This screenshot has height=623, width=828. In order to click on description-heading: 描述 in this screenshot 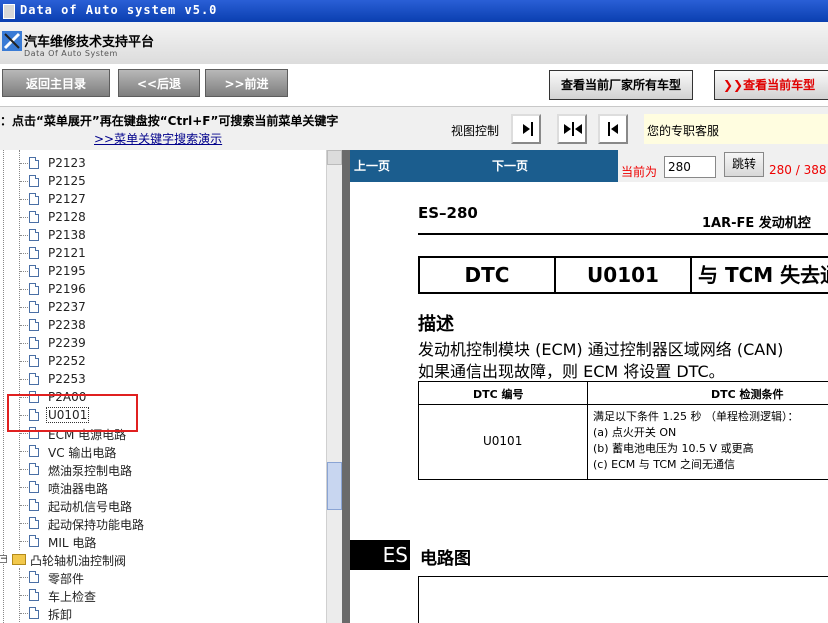, I will do `click(436, 324)`.